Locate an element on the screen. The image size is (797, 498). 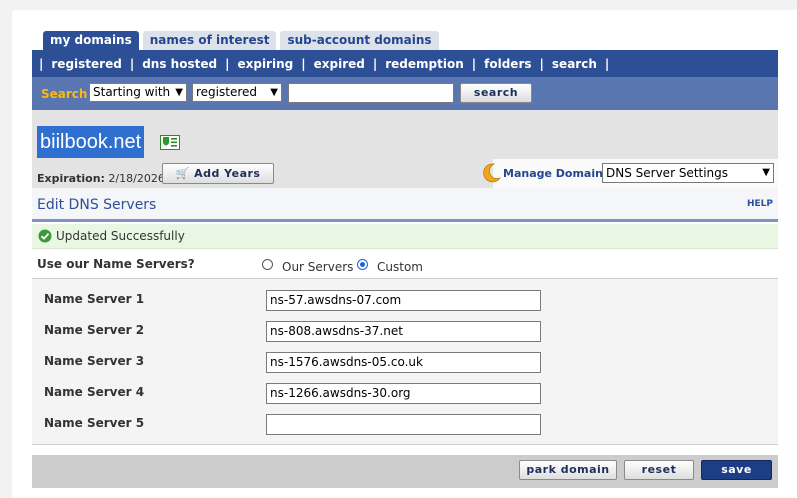
expiration-date: 2/18/2026 is located at coordinates (136, 178).